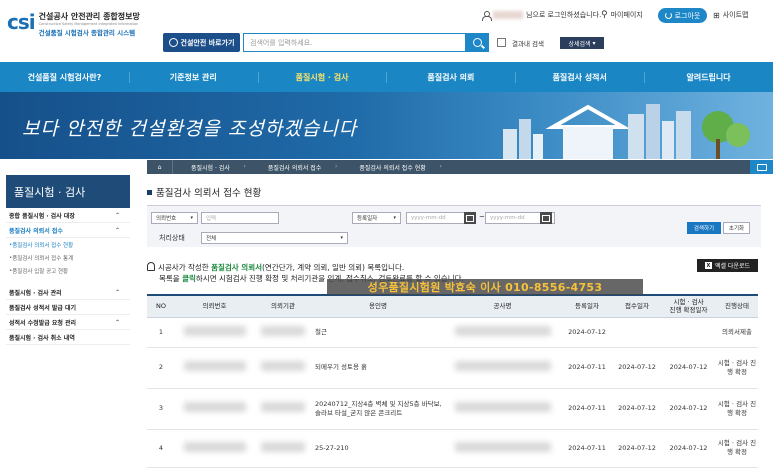  Describe the element at coordinates (161, 332) in the screenshot. I see `row-number: 1` at that location.